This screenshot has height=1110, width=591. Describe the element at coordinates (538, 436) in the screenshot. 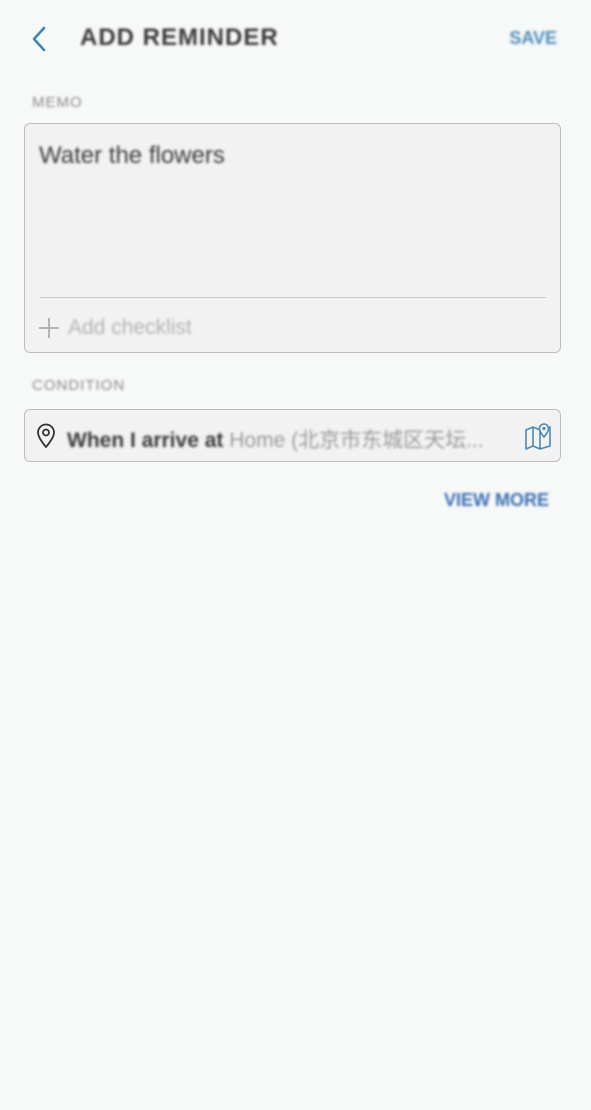

I see `map-icon` at that location.